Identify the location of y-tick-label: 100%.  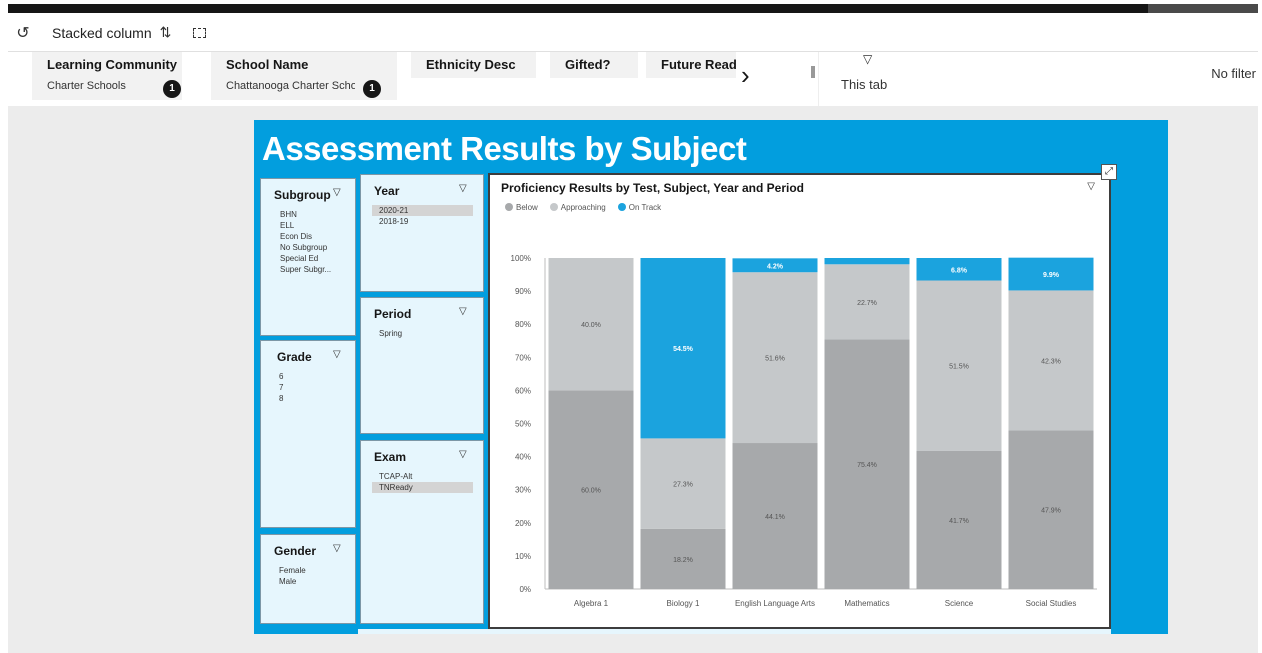
(521, 258).